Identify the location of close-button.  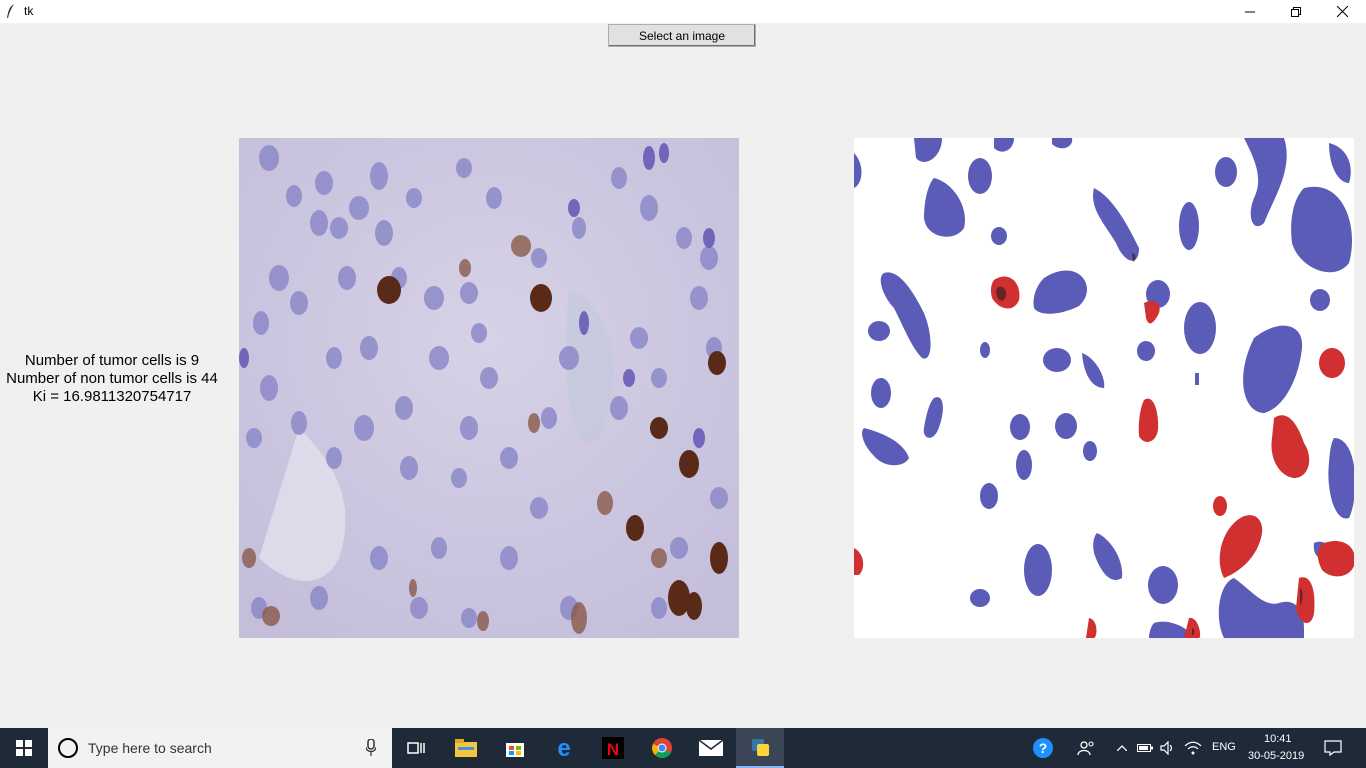
(1342, 11).